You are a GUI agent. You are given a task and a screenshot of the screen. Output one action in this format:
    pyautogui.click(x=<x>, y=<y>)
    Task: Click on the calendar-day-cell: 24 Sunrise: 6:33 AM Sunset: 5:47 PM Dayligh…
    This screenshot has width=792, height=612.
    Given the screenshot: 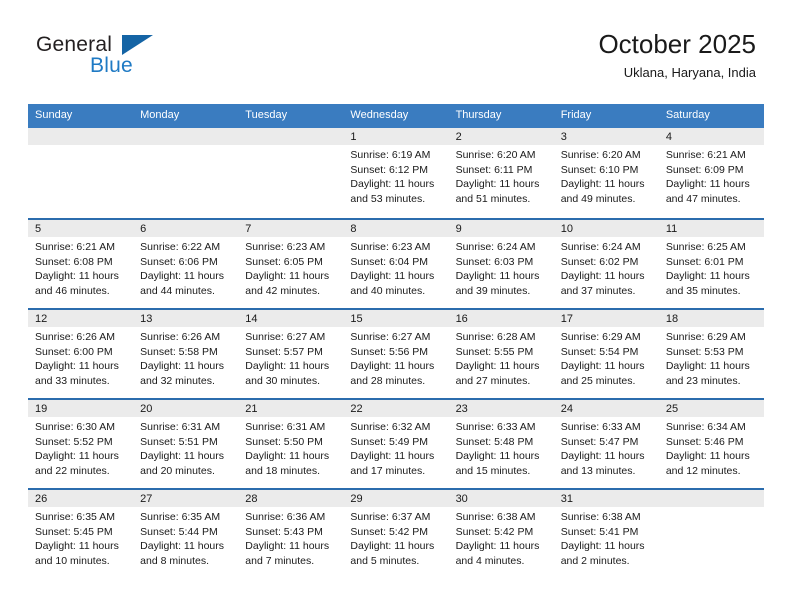 What is the action you would take?
    pyautogui.click(x=606, y=444)
    